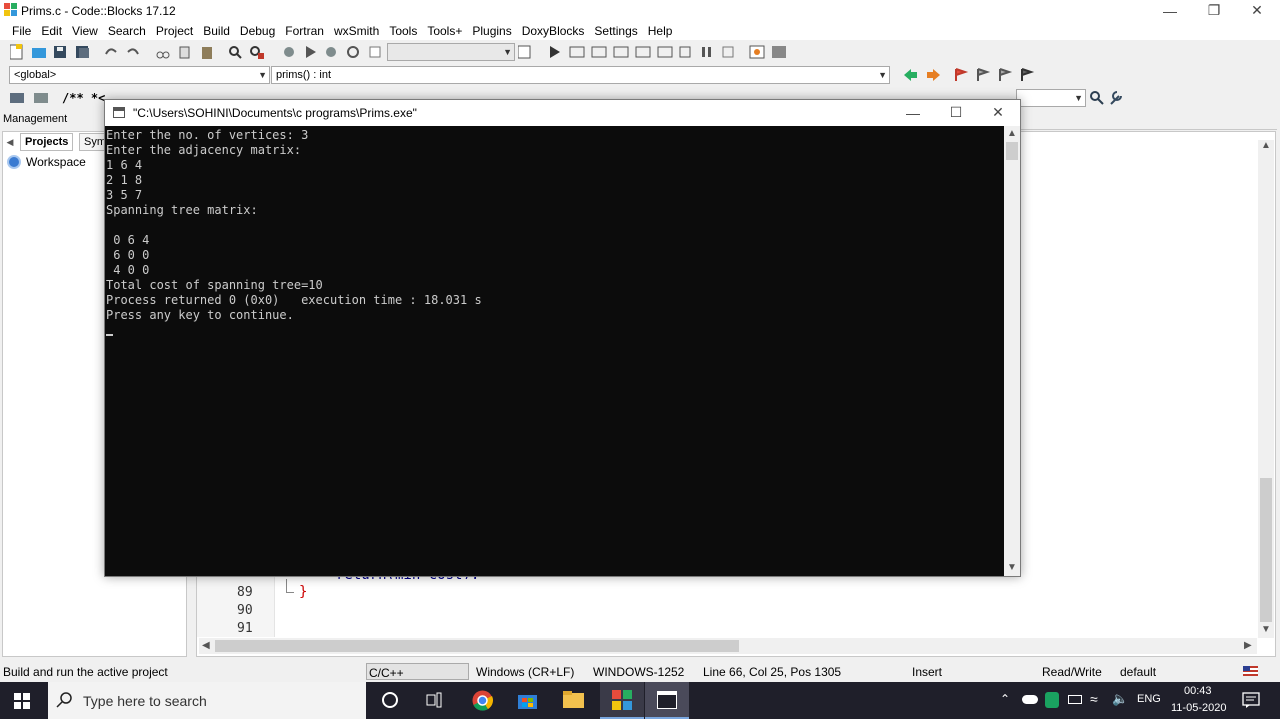 The width and height of the screenshot is (1280, 719). Describe the element at coordinates (83, 98) in the screenshot. I see `doxy-comment-button: /** *<` at that location.